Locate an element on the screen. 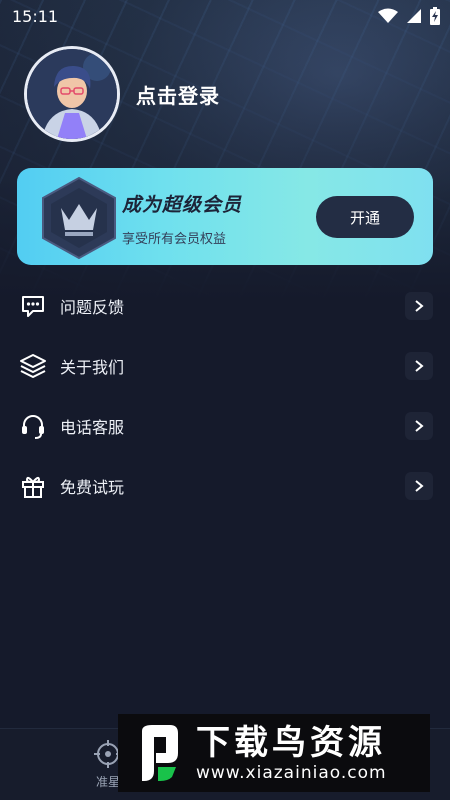  avatar-character-icon is located at coordinates (72, 94).